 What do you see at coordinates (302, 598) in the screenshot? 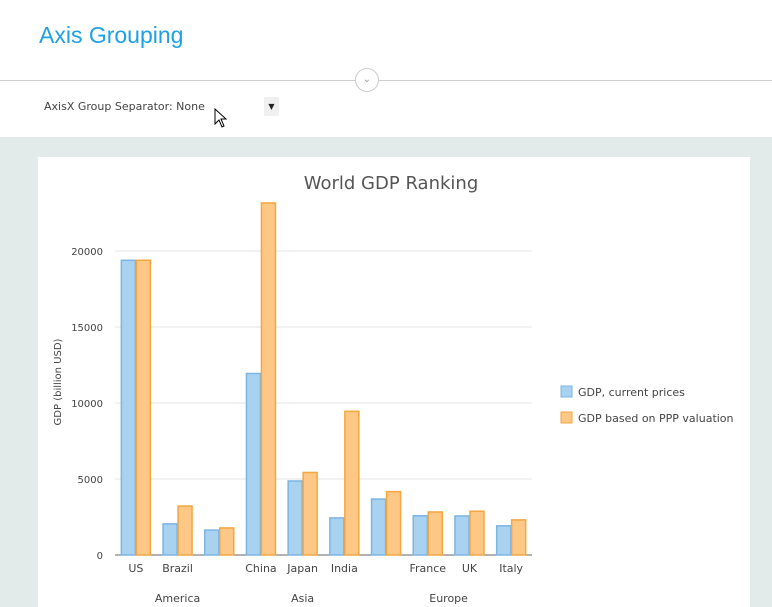
I see `x-group-label: Asia` at bounding box center [302, 598].